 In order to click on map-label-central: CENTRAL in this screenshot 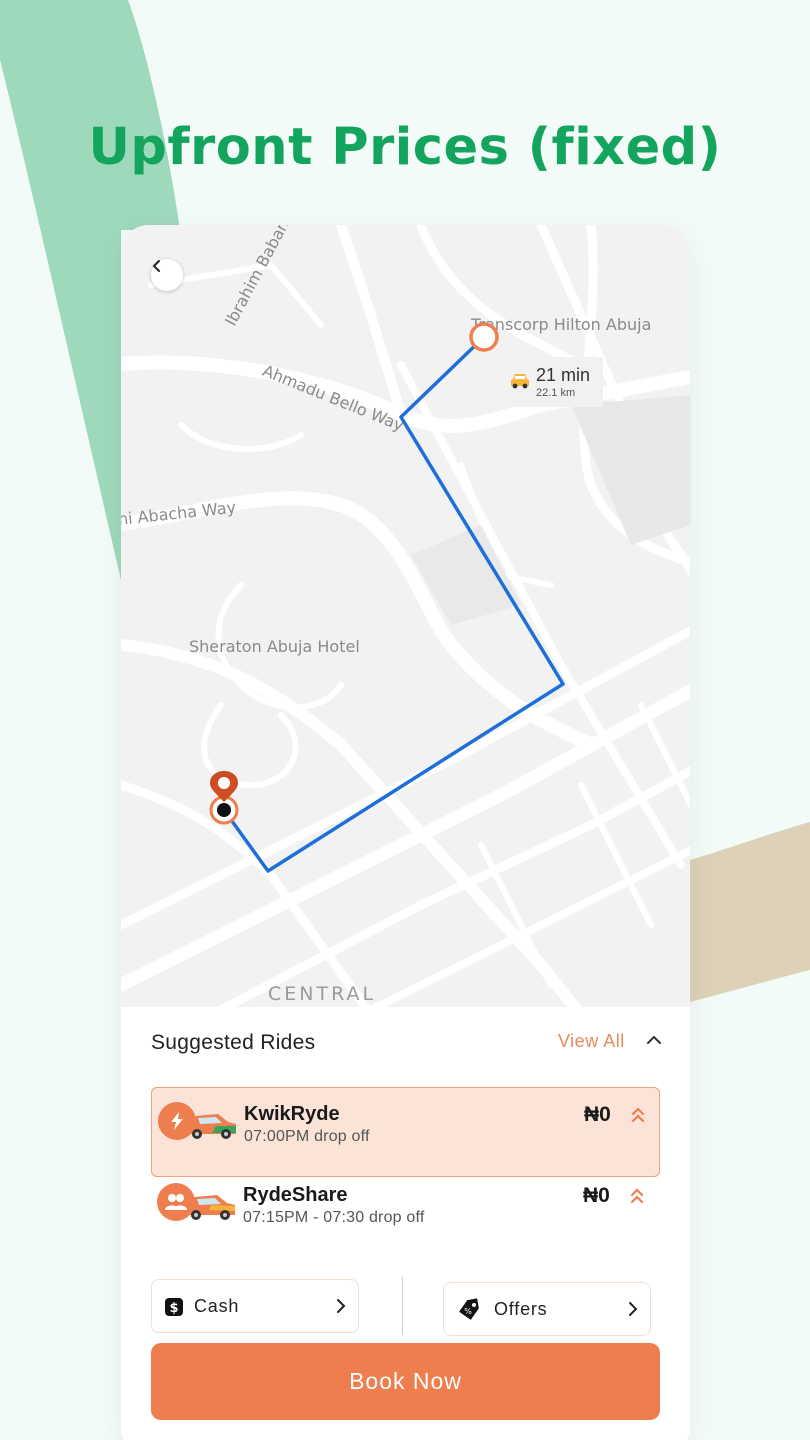, I will do `click(322, 994)`.